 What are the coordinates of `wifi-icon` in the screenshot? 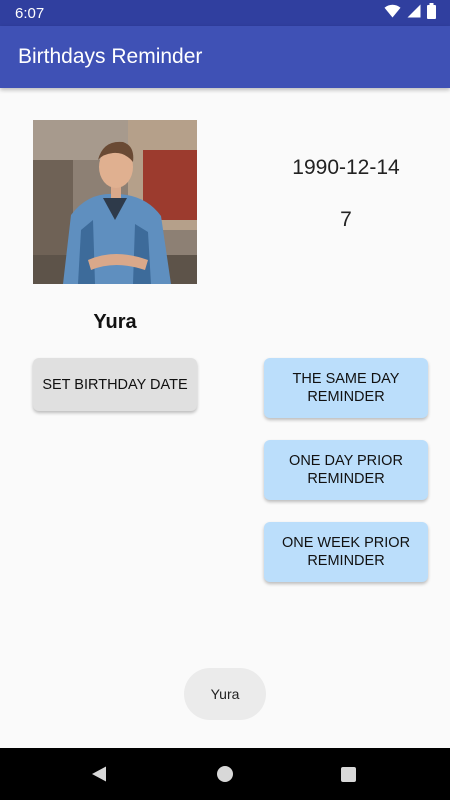 It's located at (392, 13).